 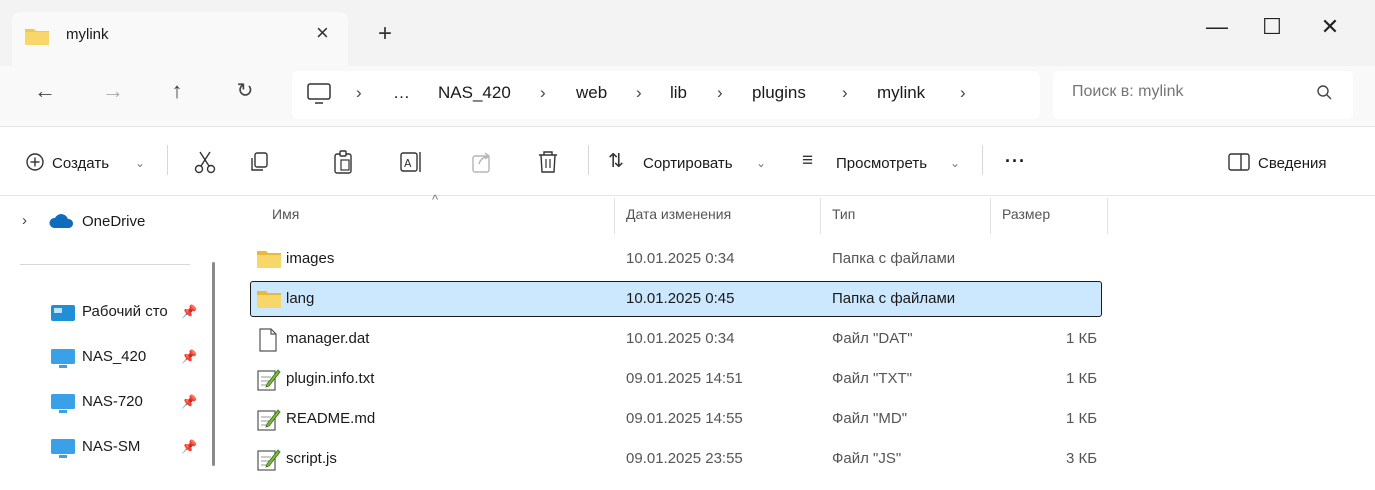 I want to click on file-date: 09.01.2025 14:51, so click(x=684, y=378).